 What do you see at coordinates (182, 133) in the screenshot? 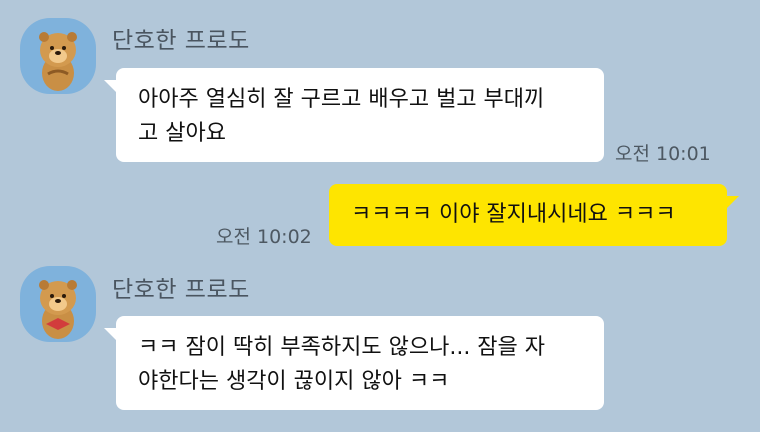
I see `message-text: 고 살아요` at bounding box center [182, 133].